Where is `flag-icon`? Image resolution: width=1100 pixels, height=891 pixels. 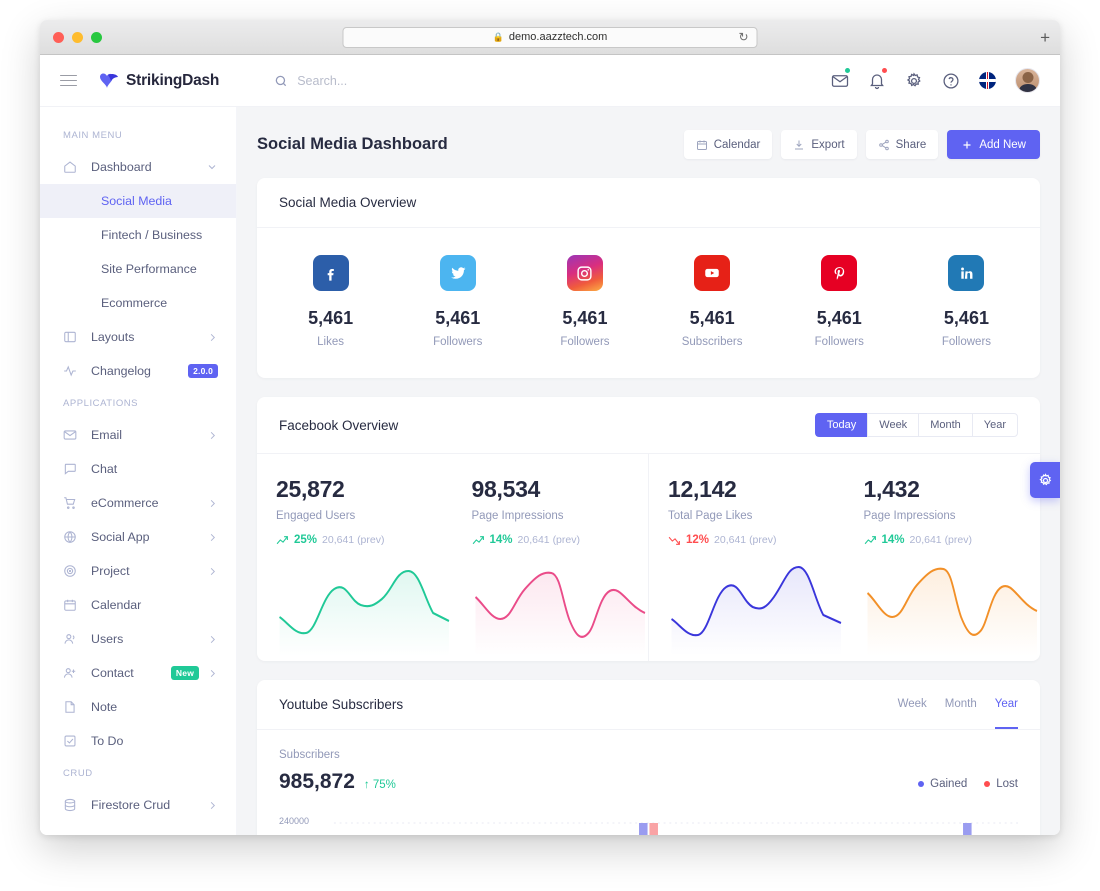 flag-icon is located at coordinates (987, 80).